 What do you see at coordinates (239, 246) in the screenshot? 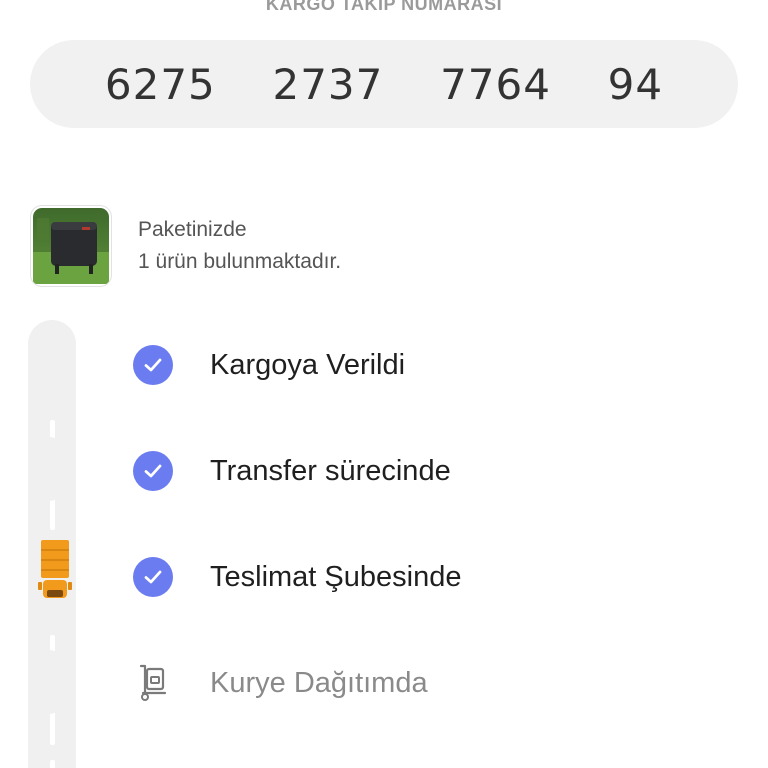
I see `package-info: Paketinizde 1 ürün bulunmaktadır.` at bounding box center [239, 246].